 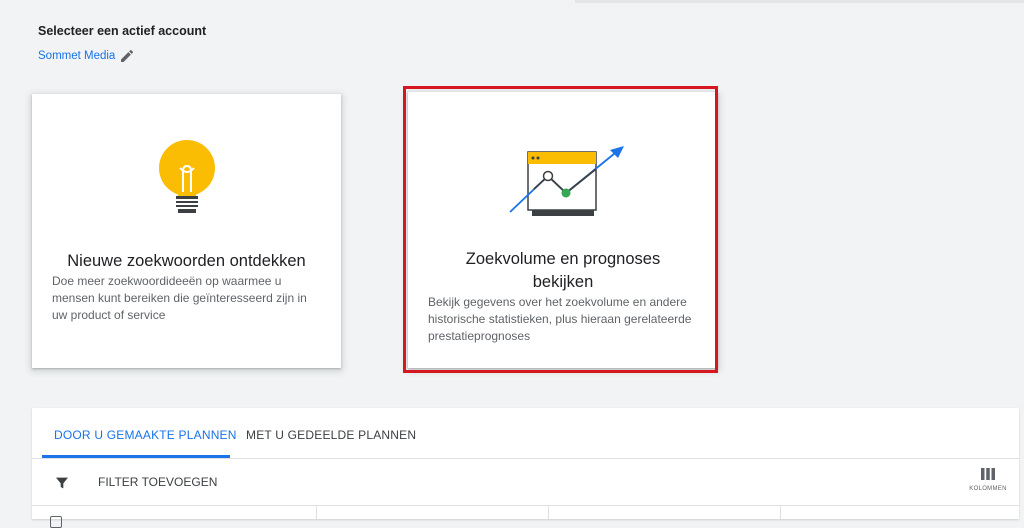 I want to click on tab-own-plans: DOOR U GEMAAKTE PLANNEN, so click(x=145, y=435).